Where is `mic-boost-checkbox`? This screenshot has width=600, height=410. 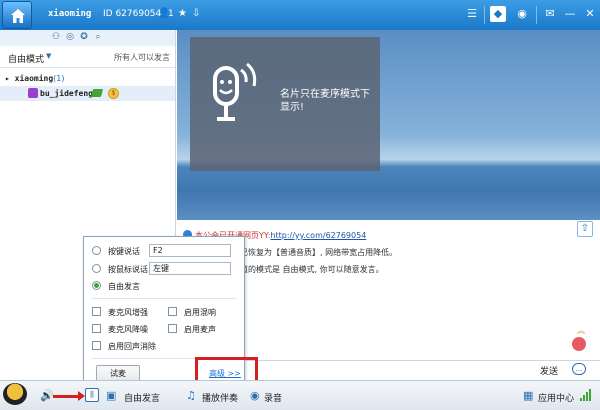
mic-boost-checkbox is located at coordinates (96, 311).